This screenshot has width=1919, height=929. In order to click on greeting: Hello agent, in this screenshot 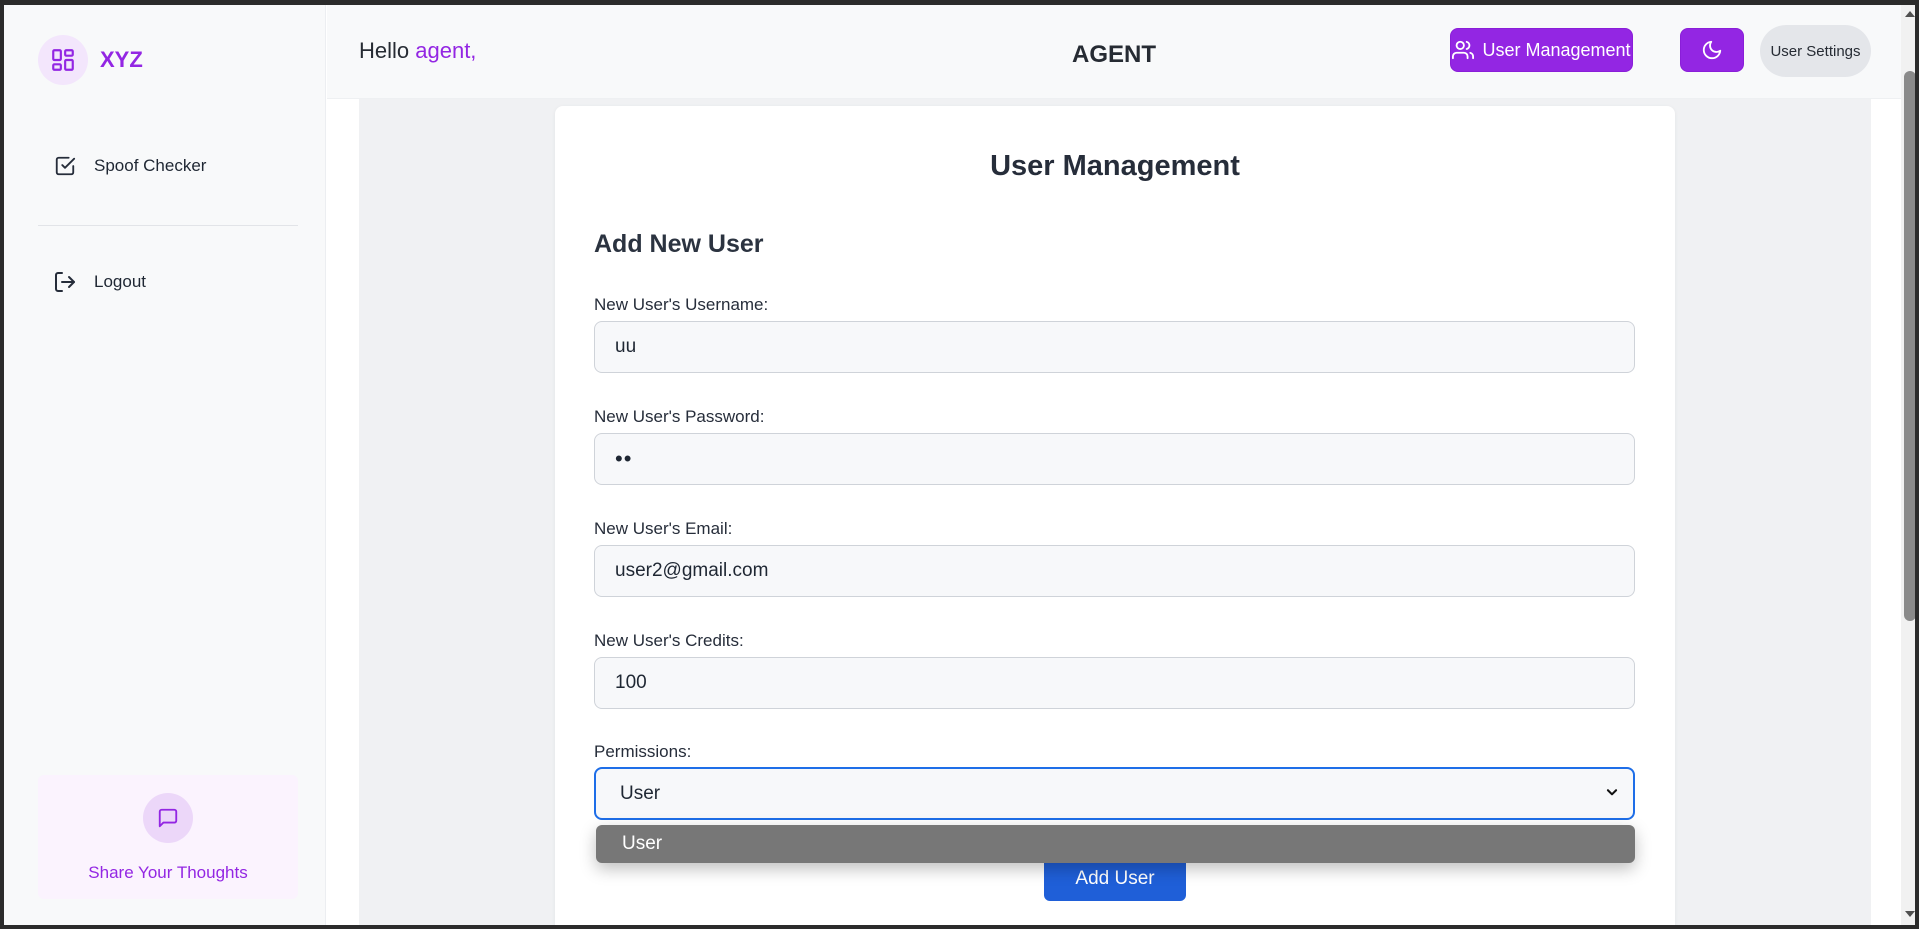, I will do `click(417, 51)`.